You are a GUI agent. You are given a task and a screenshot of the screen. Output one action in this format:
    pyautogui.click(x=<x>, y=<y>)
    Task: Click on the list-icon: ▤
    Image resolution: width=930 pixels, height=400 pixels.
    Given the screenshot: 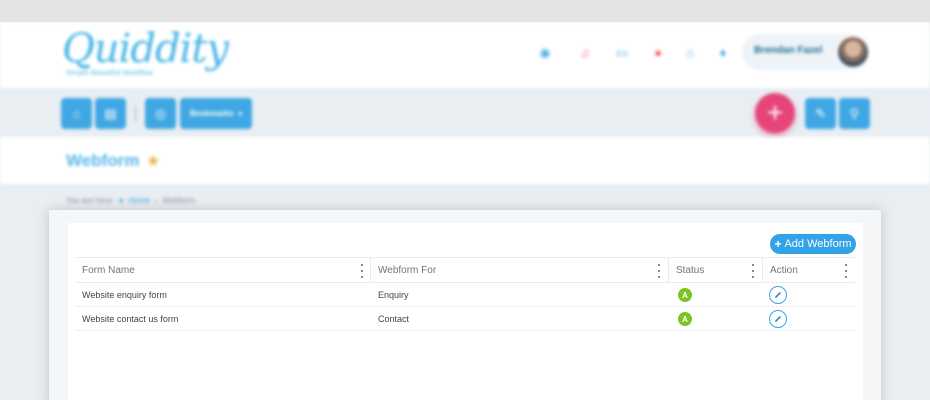 What is the action you would take?
    pyautogui.click(x=110, y=113)
    